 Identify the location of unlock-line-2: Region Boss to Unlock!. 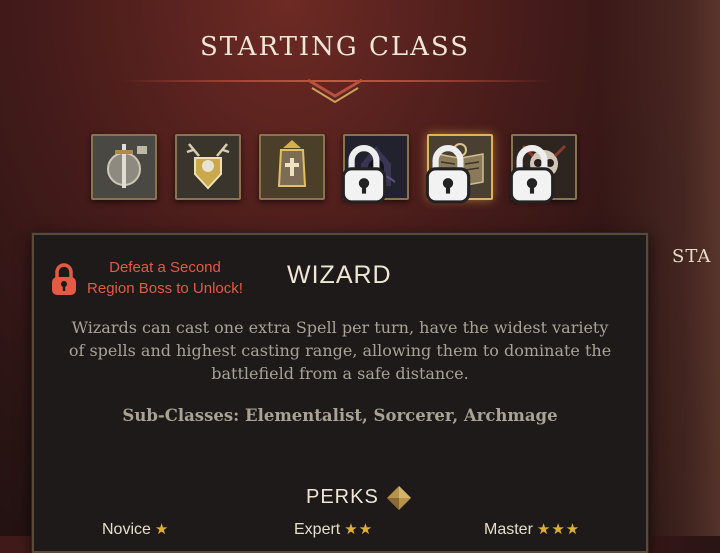
(165, 288).